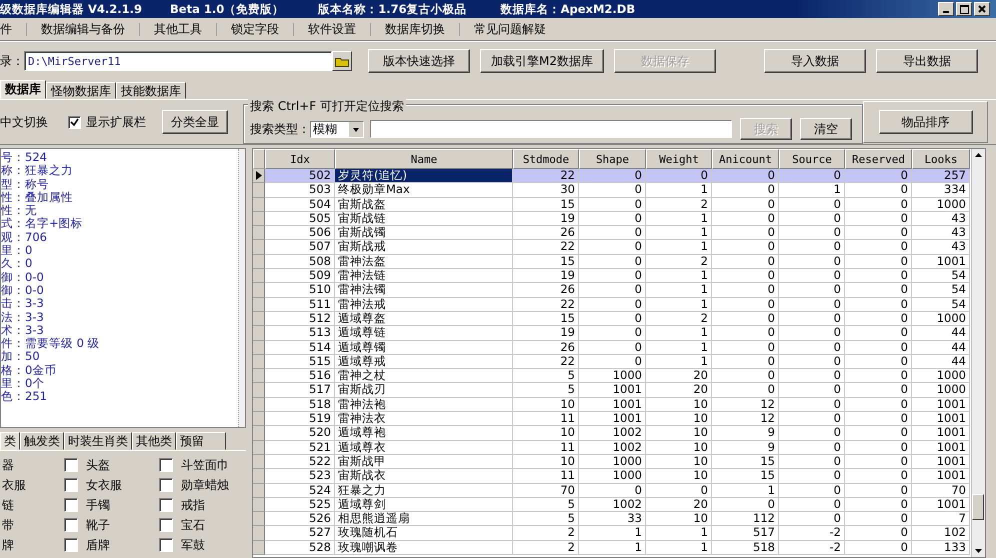 The image size is (996, 558). What do you see at coordinates (745, 159) in the screenshot?
I see `column-header: Anicount` at bounding box center [745, 159].